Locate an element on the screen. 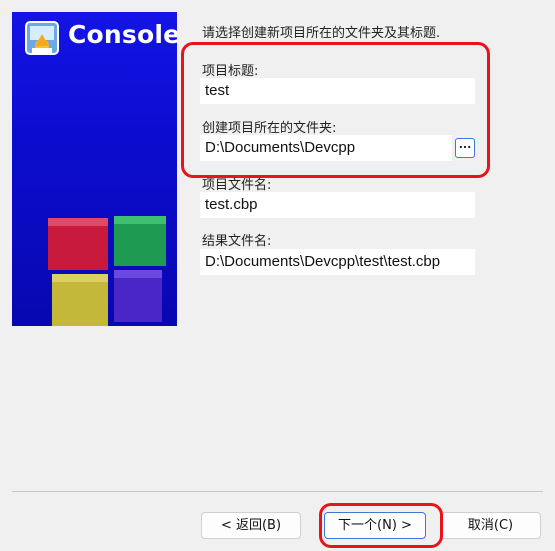 The image size is (555, 551). footer-divider is located at coordinates (277, 491).